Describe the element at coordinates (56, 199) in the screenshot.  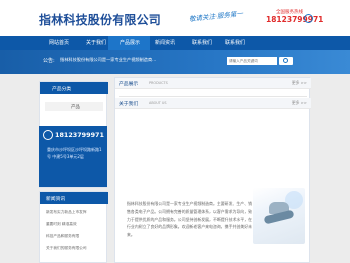
I see `news-title-label: 新闻资讯` at that location.